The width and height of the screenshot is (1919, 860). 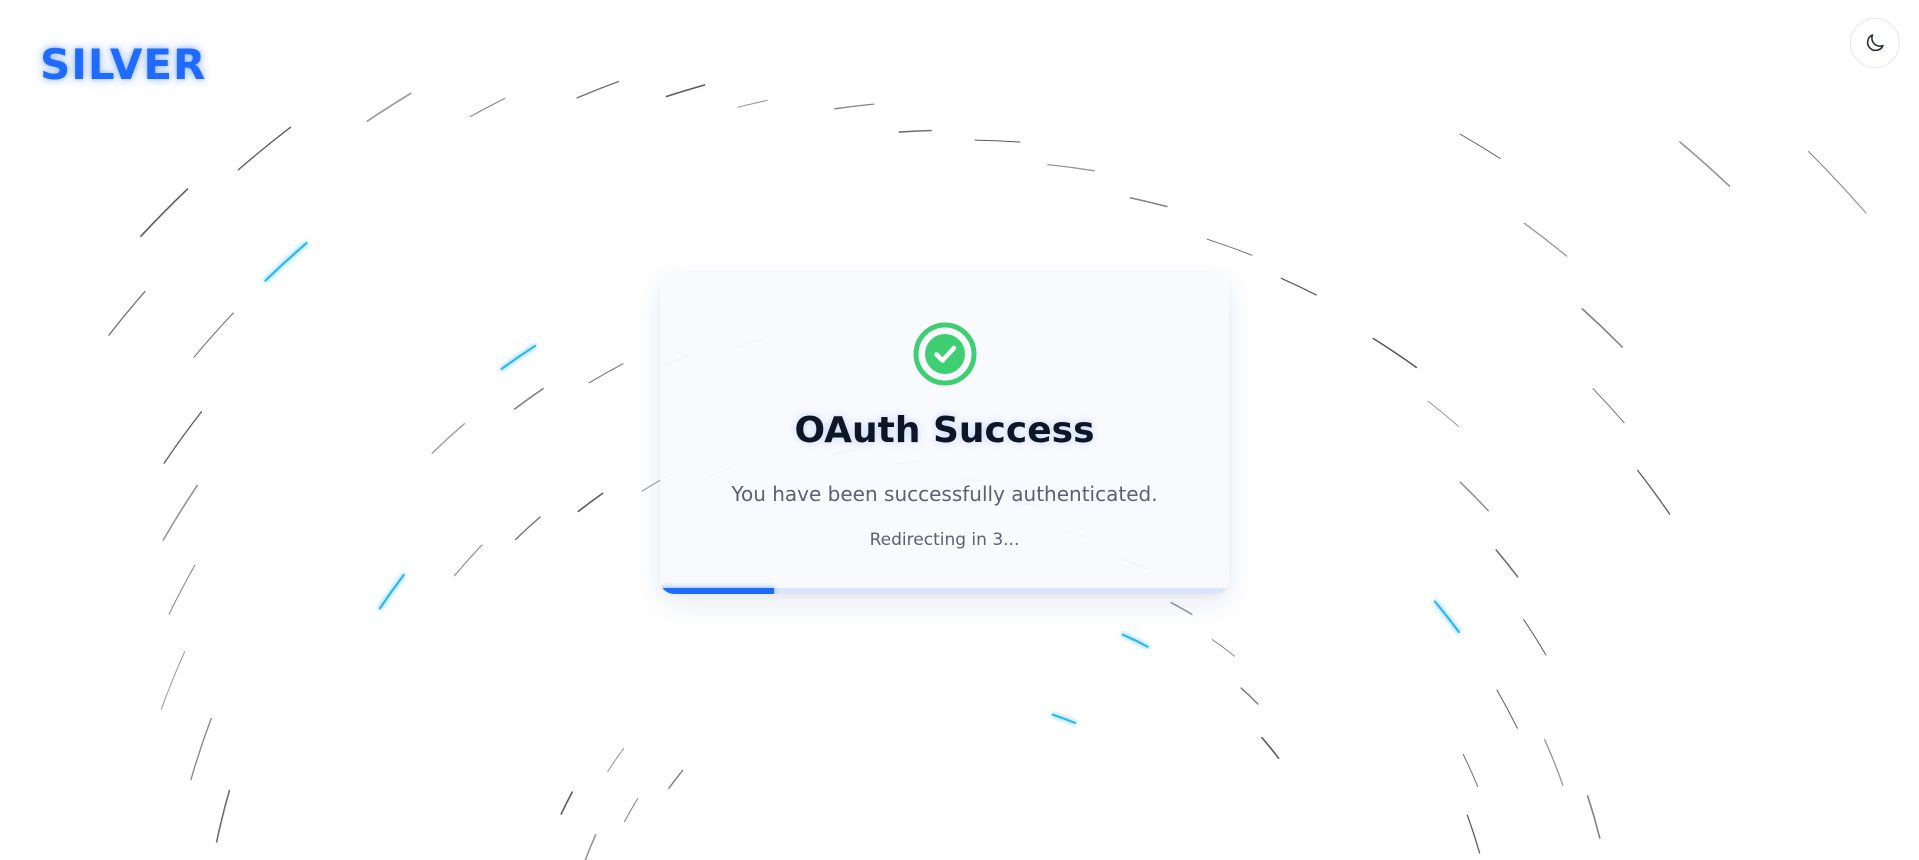 I want to click on check-circle-icon, so click(x=945, y=354).